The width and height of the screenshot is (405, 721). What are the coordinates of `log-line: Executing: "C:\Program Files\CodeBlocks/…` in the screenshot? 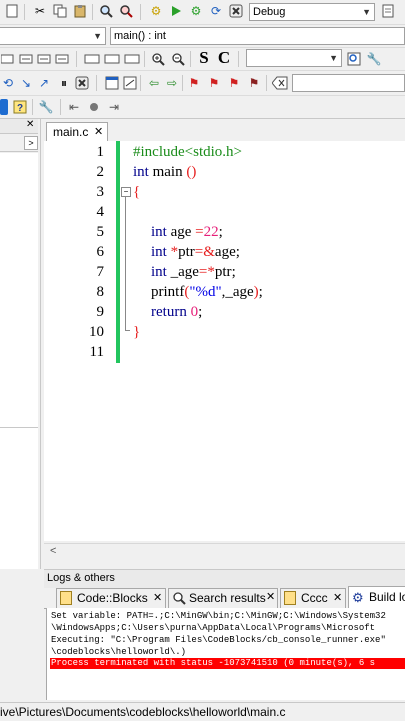 It's located at (218, 640).